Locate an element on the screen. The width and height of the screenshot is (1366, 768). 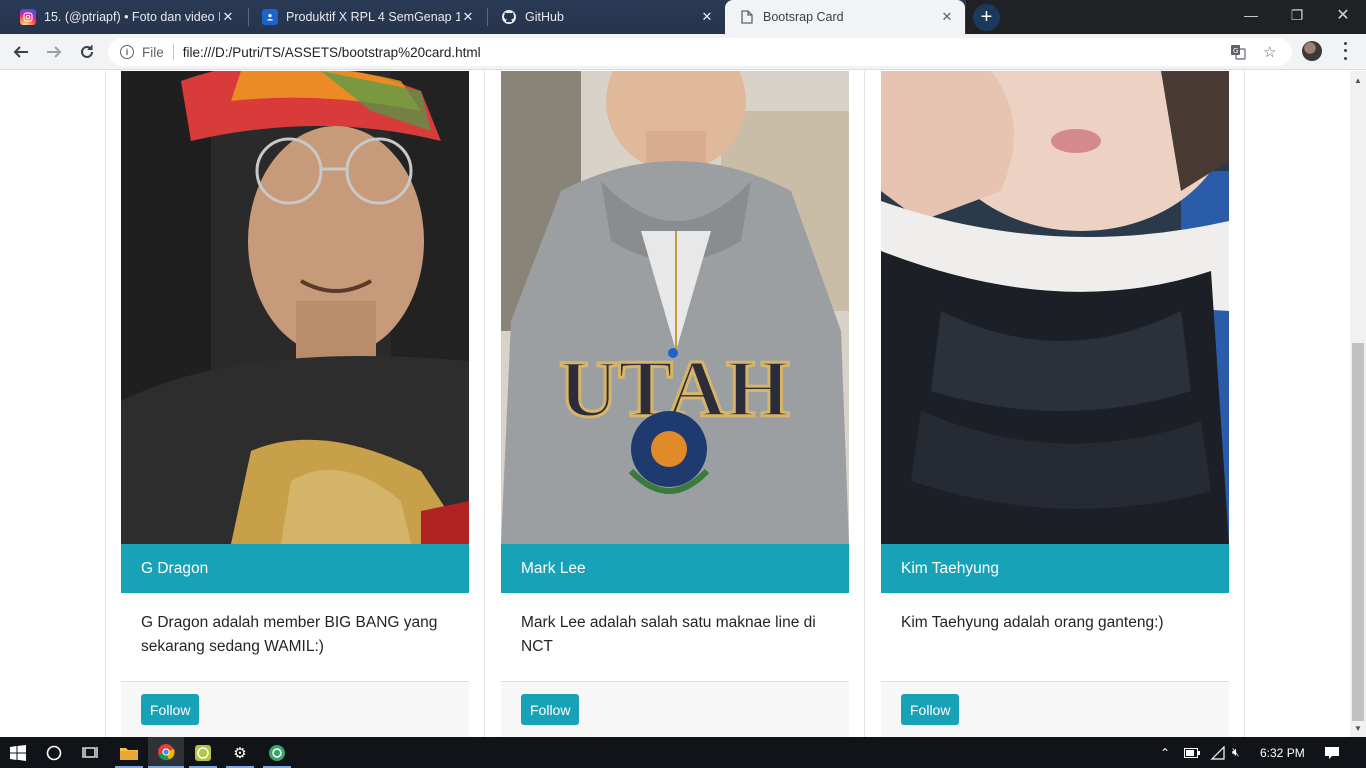
tab-instagram: 15. (@ptriapf) • Foto dan video In ✕ is located at coordinates (126, 17).